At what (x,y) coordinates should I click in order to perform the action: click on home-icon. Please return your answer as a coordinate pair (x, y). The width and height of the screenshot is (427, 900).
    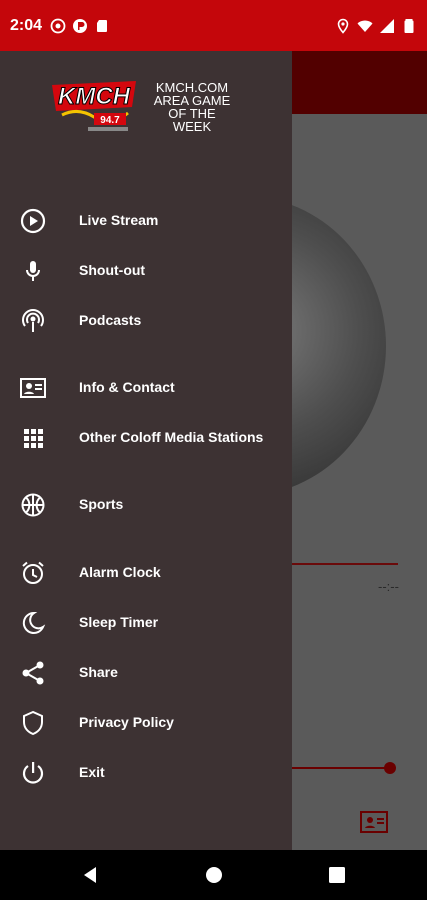
    Looking at the image, I should click on (214, 875).